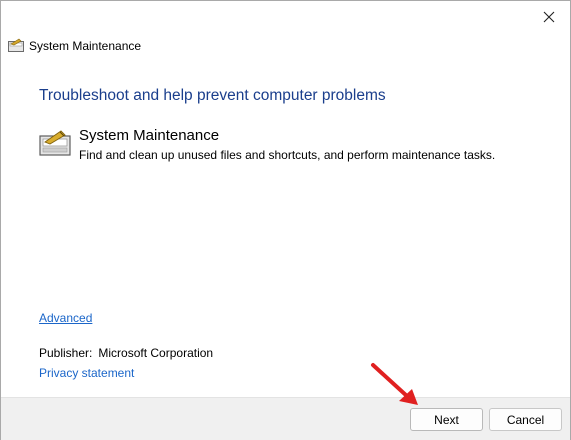  I want to click on publisher-value: Microsoft Corporation, so click(156, 353).